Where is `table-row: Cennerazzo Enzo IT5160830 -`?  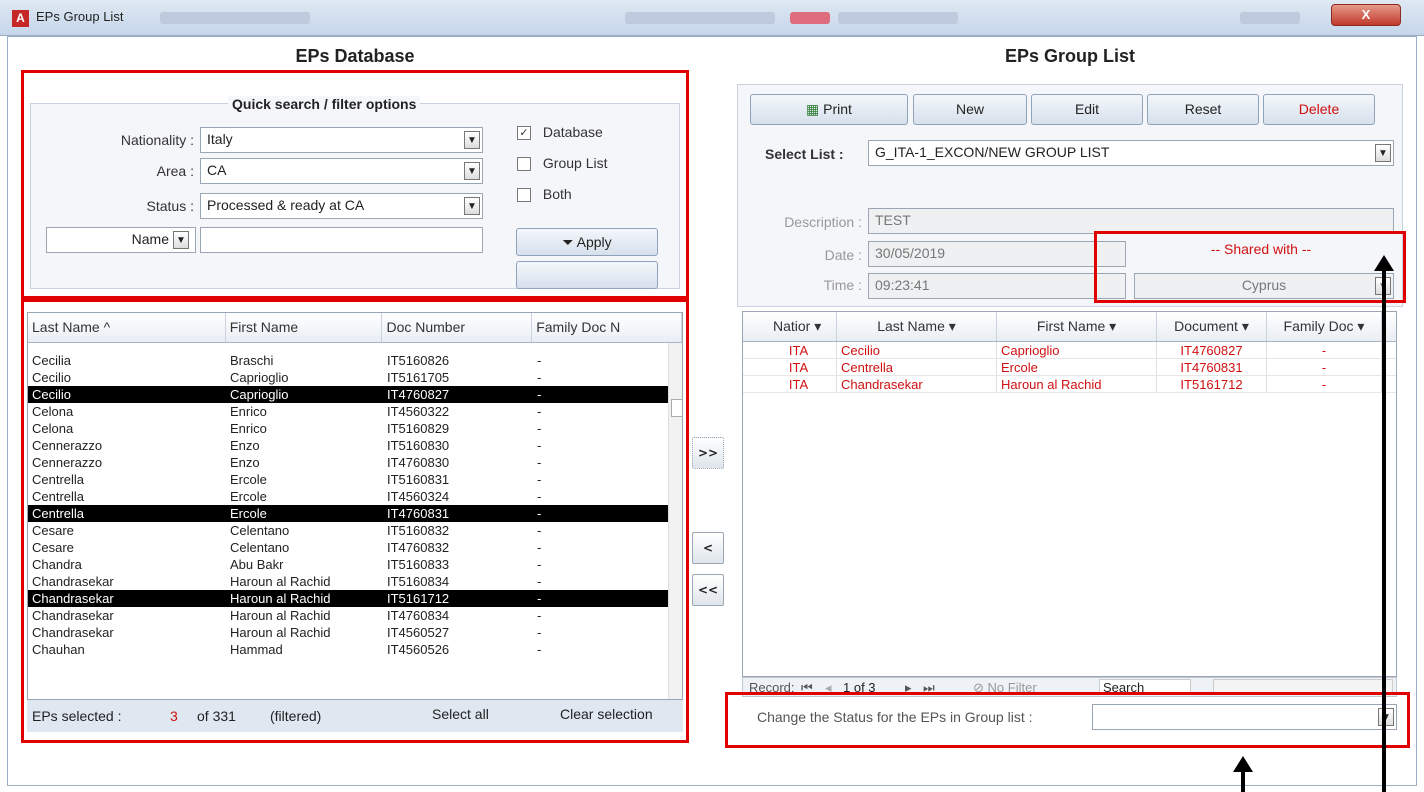 table-row: Cennerazzo Enzo IT5160830 - is located at coordinates (348, 445).